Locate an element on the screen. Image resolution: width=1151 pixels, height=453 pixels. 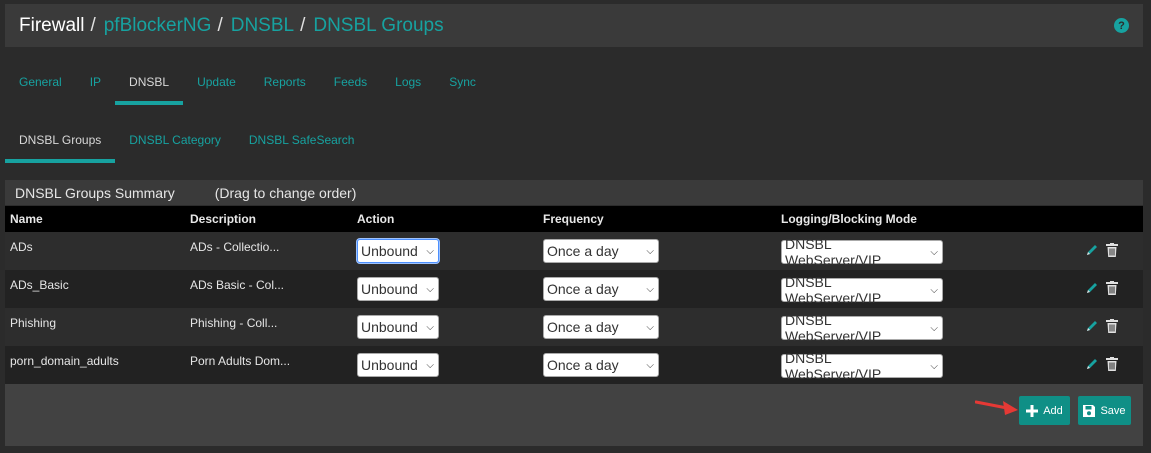
breadcrumb-dnsbl-groups: DNSBL Groups is located at coordinates (378, 26).